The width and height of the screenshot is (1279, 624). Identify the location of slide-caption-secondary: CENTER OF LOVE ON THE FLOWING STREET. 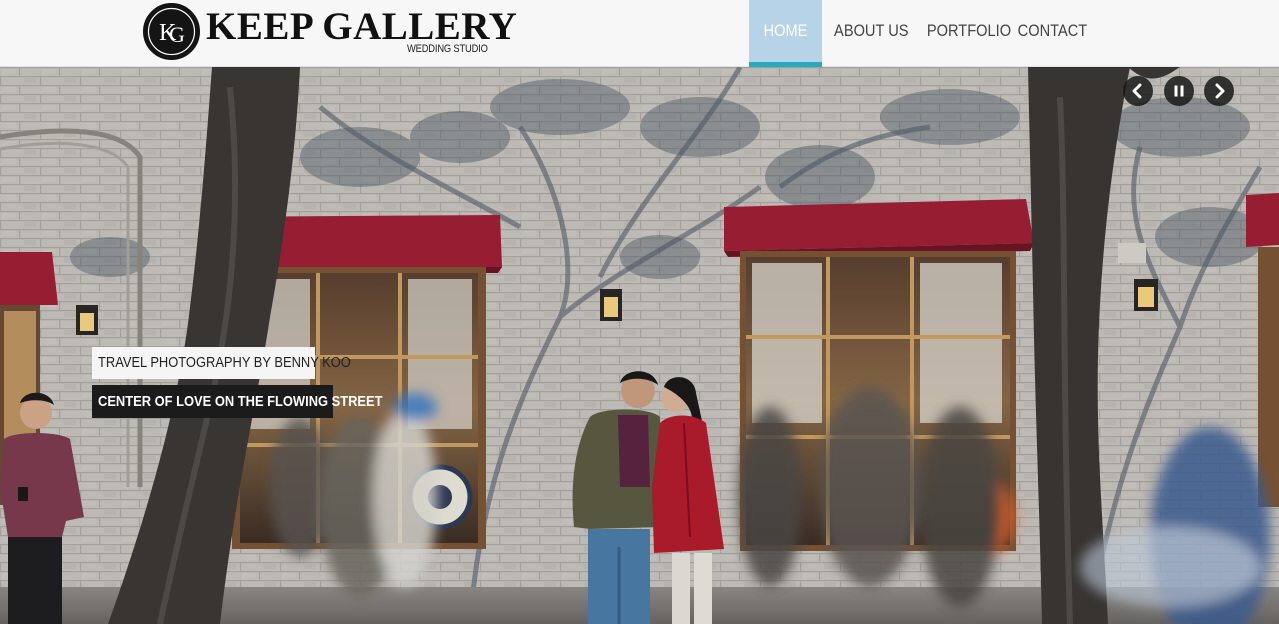
(237, 401).